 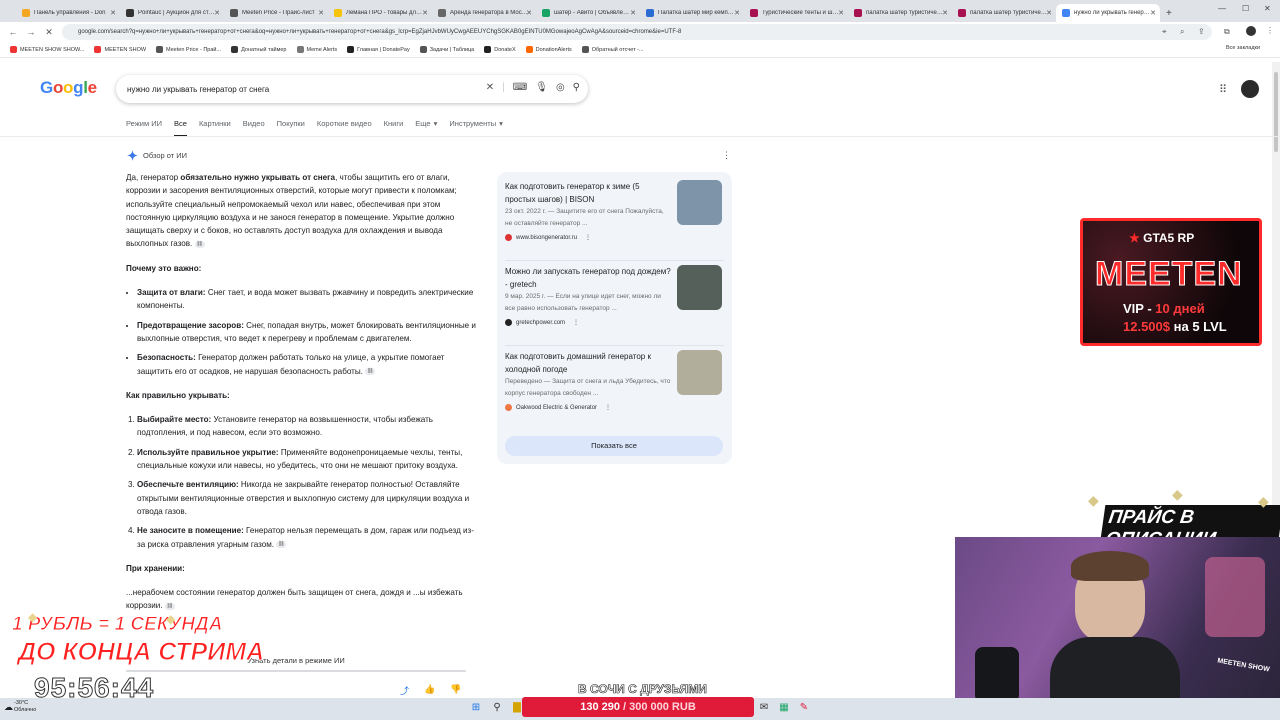 I want to click on location-icon: ⌖, so click(x=1164, y=32).